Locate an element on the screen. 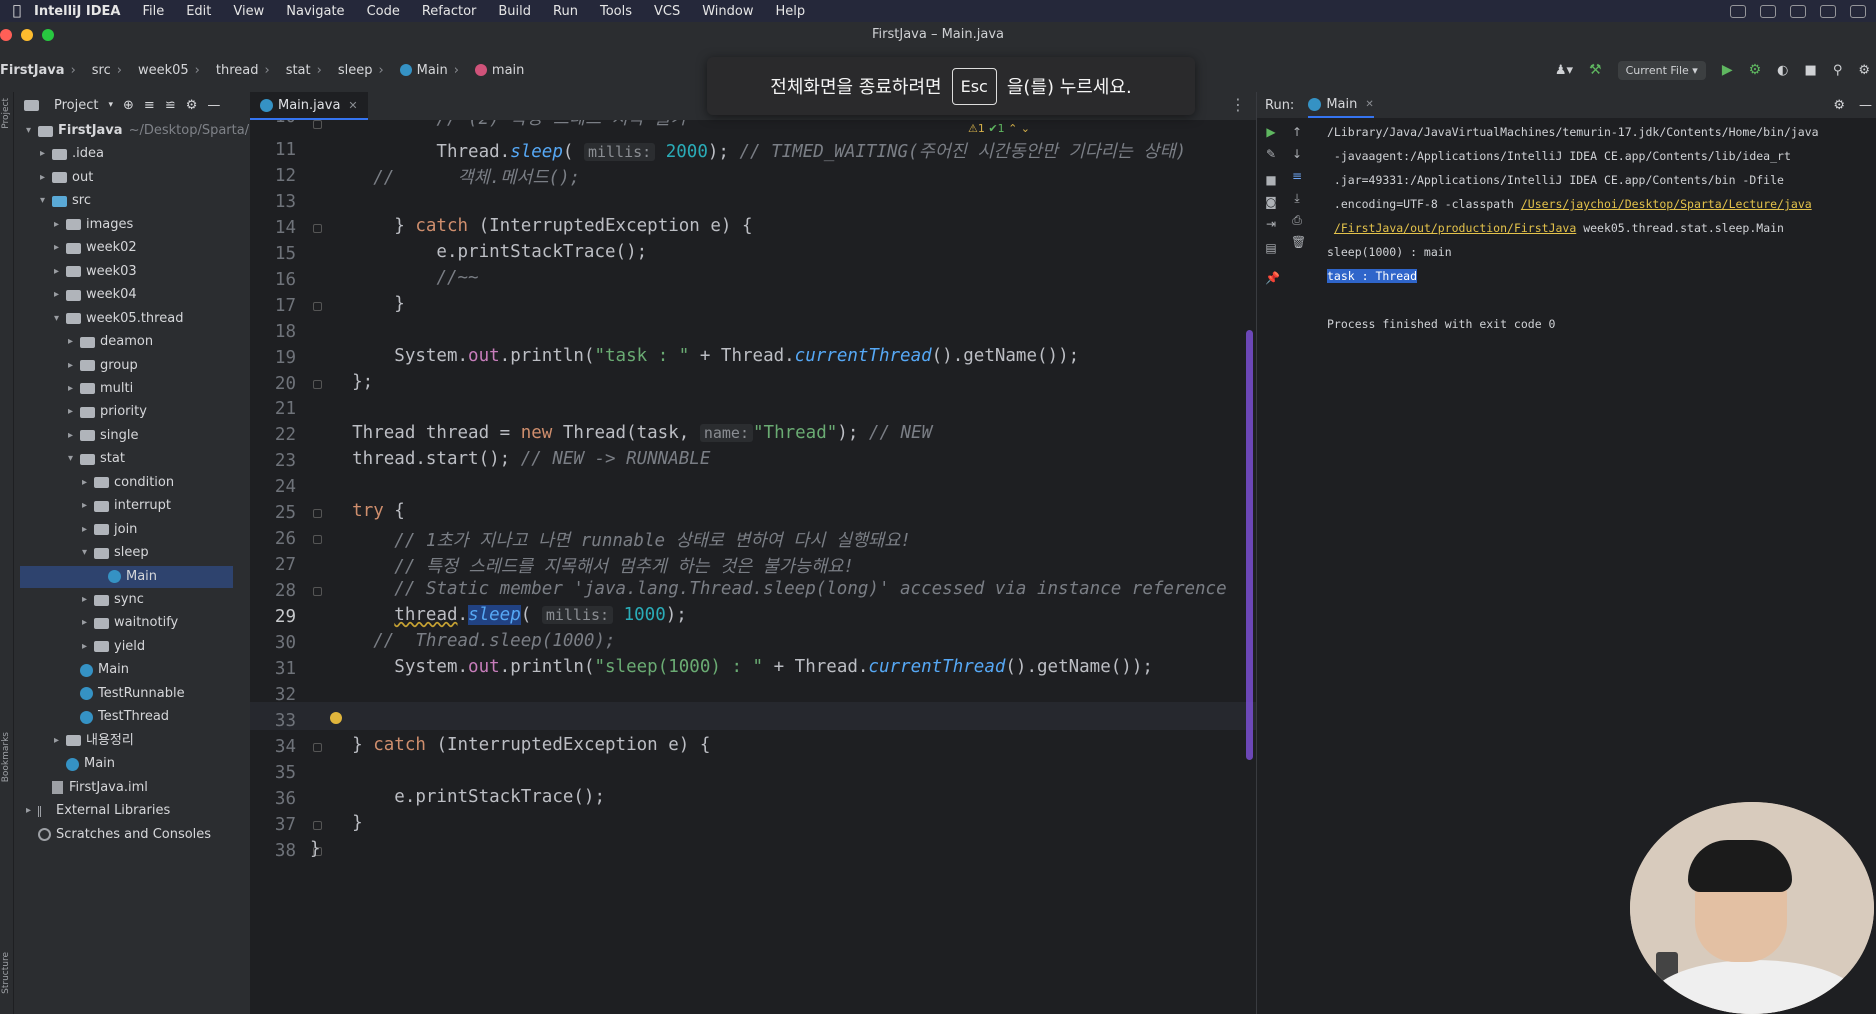  build-hammer-icon: ⚒ is located at coordinates (1595, 70).